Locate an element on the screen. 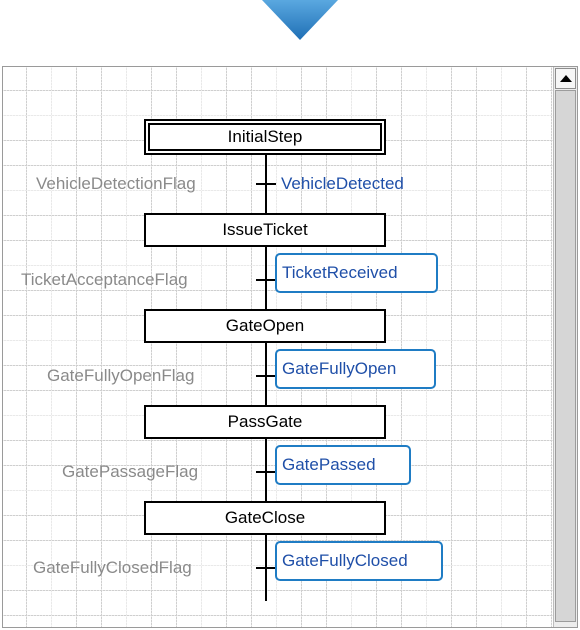 The width and height of the screenshot is (580, 630). transition-name-label: VehicleDetected is located at coordinates (342, 184).